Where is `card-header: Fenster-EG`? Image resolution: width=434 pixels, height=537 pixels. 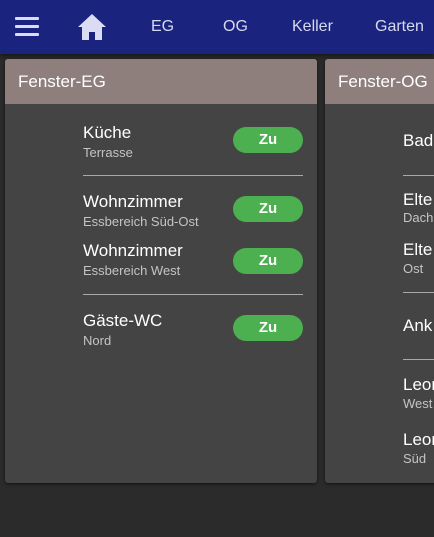 card-header: Fenster-EG is located at coordinates (161, 81).